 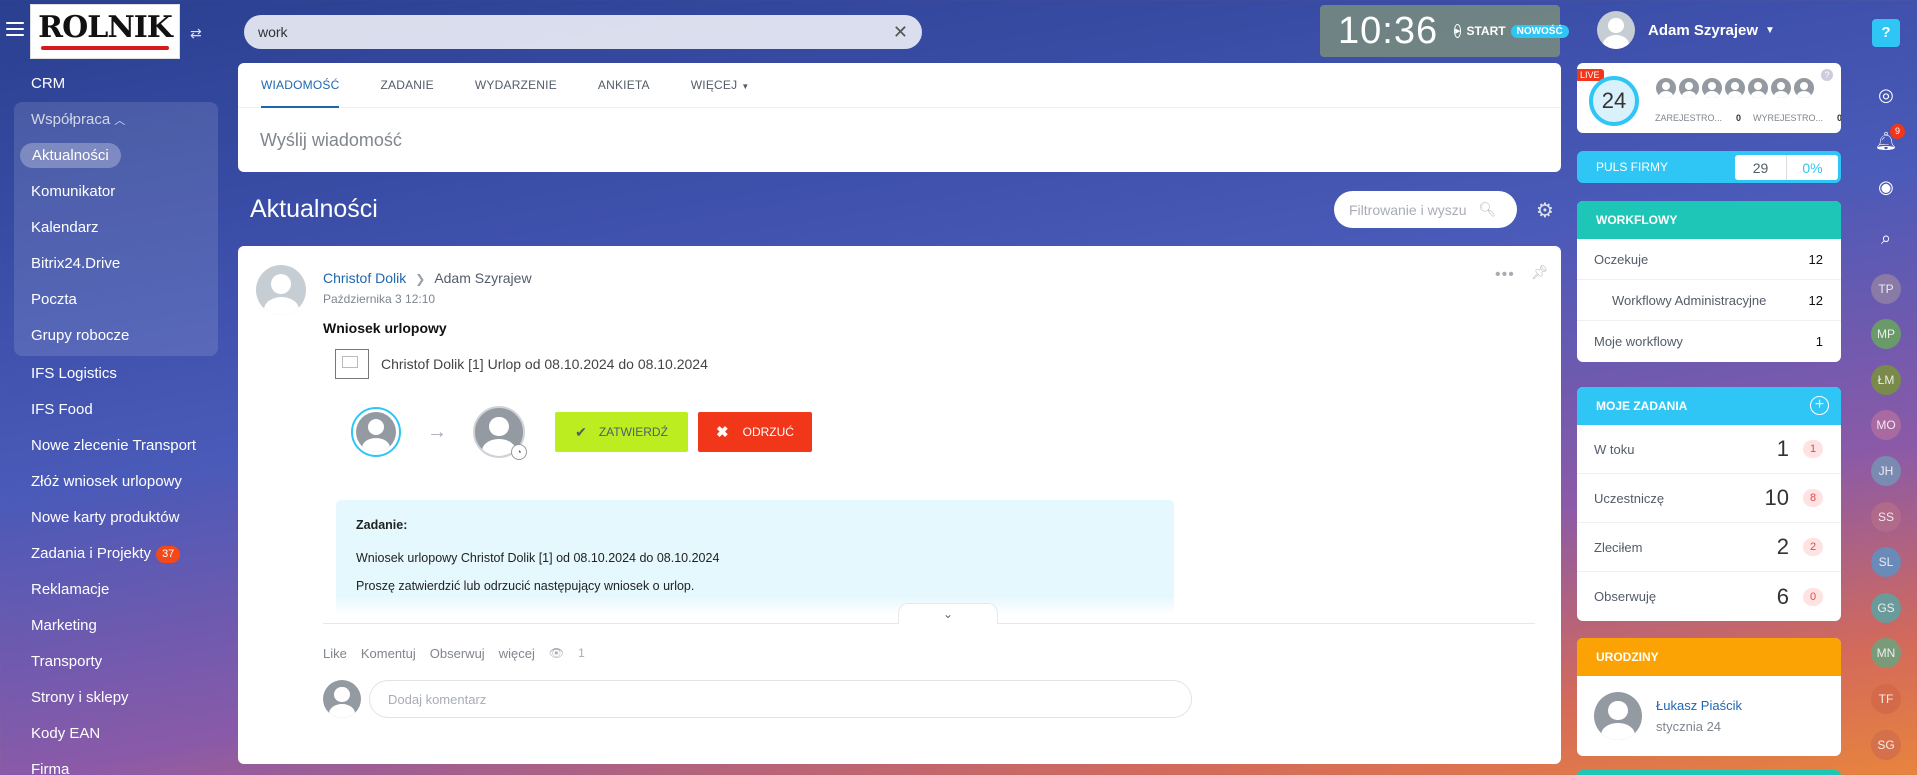 What do you see at coordinates (1770, 30) in the screenshot?
I see `caret-down-icon: ▼` at bounding box center [1770, 30].